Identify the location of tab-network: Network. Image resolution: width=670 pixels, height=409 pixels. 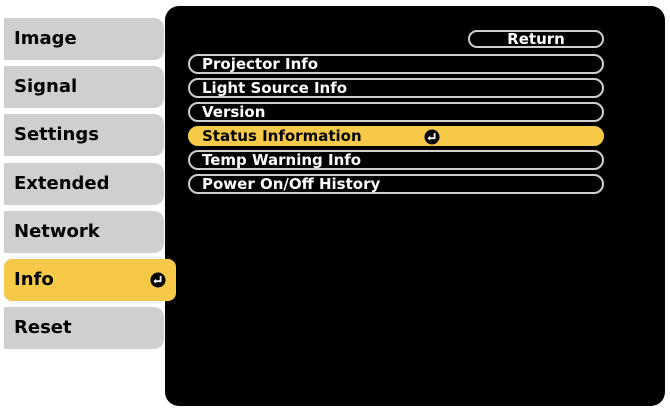
(84, 232).